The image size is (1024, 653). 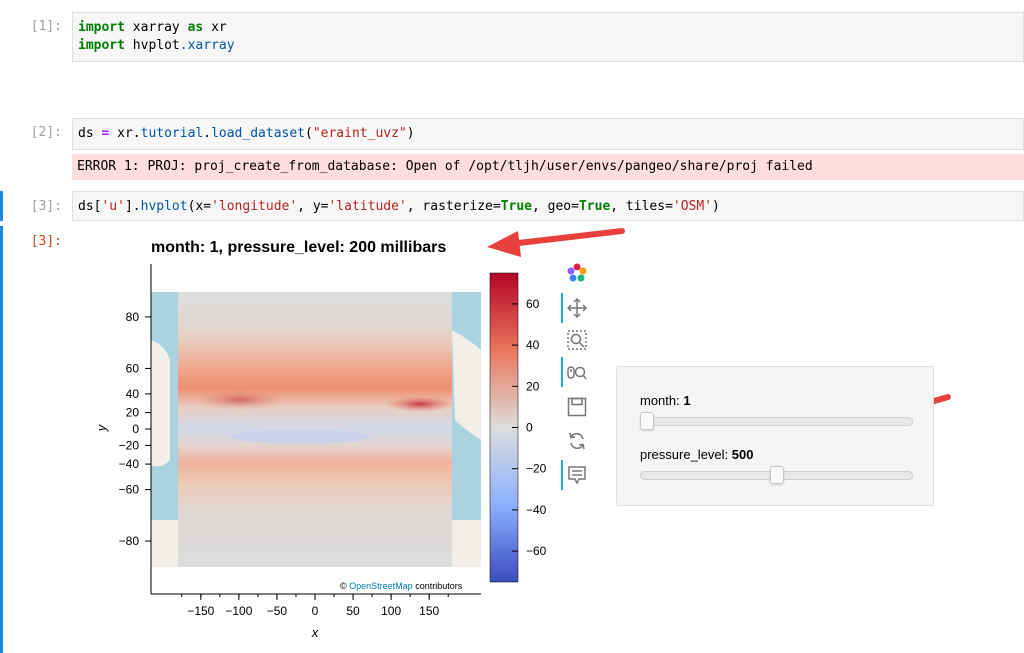 I want to click on y-tick-label: −20, so click(x=129, y=445).